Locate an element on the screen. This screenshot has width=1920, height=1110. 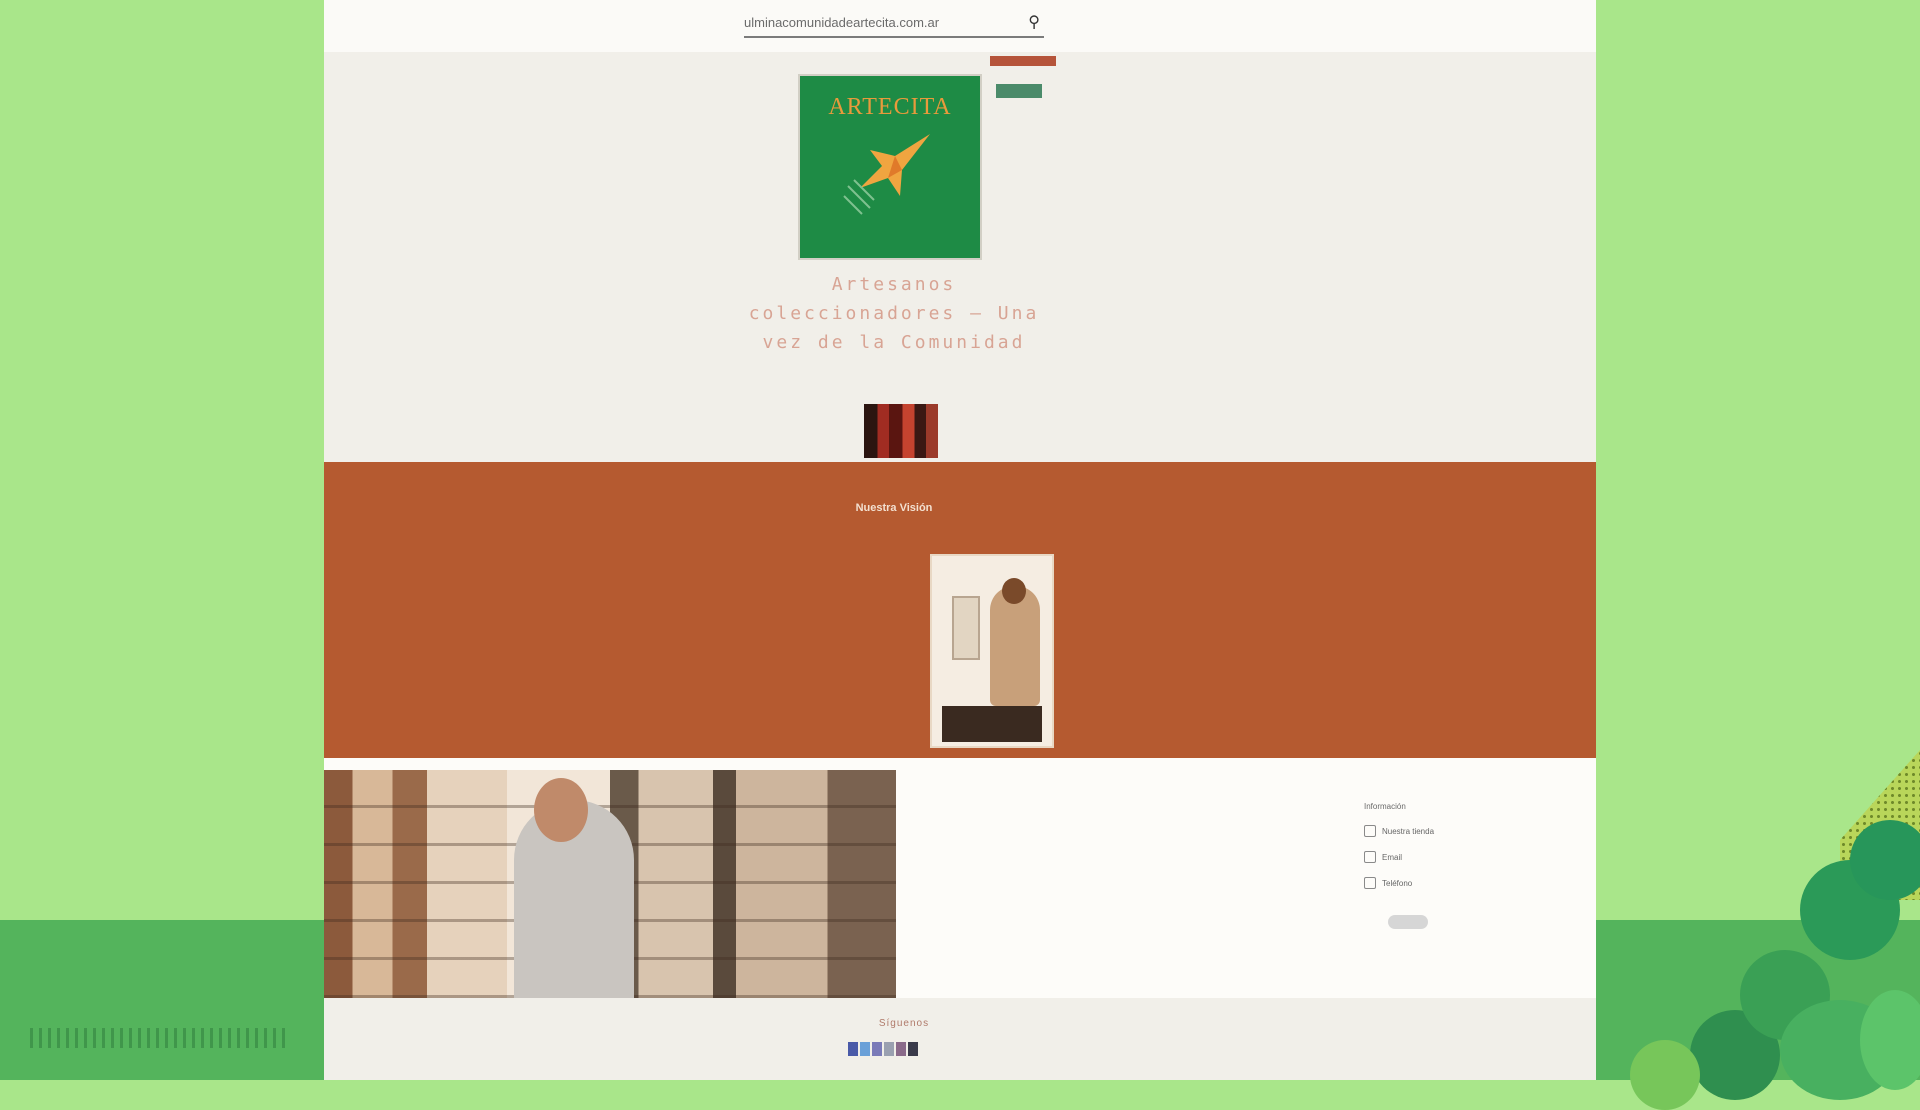
top-bar: ulminacomunidadeartecita.com.ar ⚲ is located at coordinates (960, 26).